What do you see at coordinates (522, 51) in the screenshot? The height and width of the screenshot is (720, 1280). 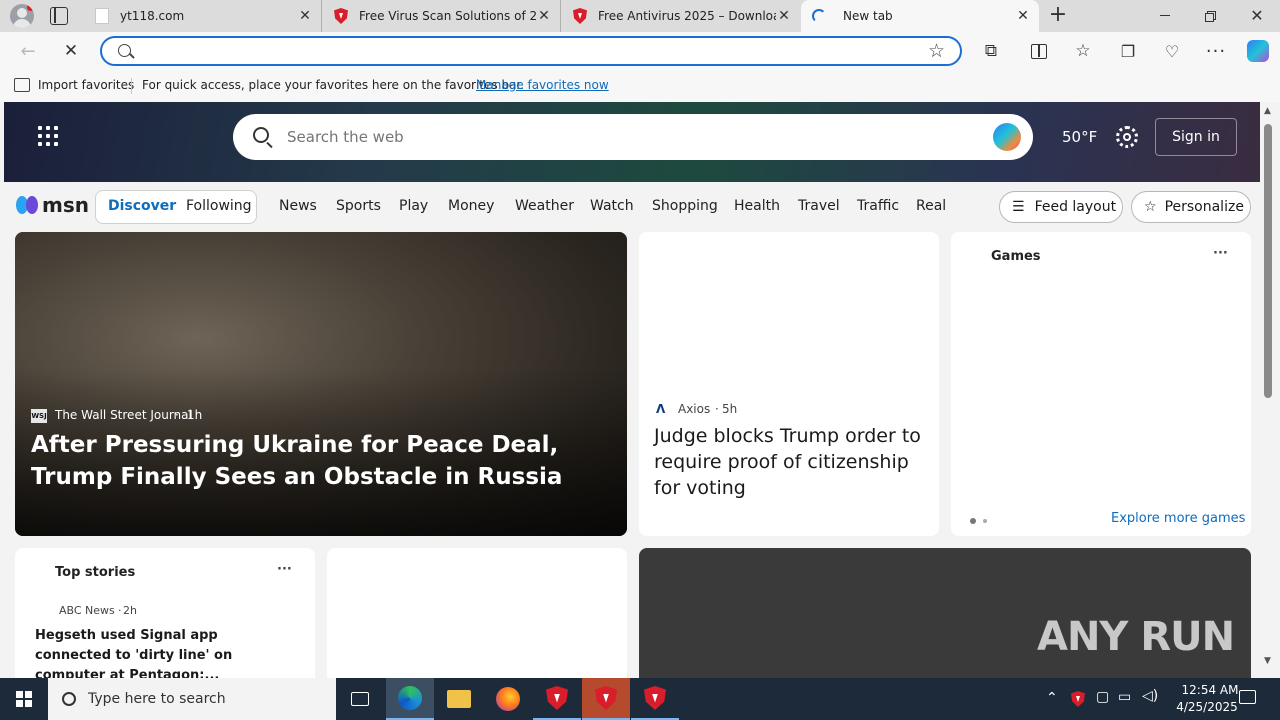 I see `address-input` at bounding box center [522, 51].